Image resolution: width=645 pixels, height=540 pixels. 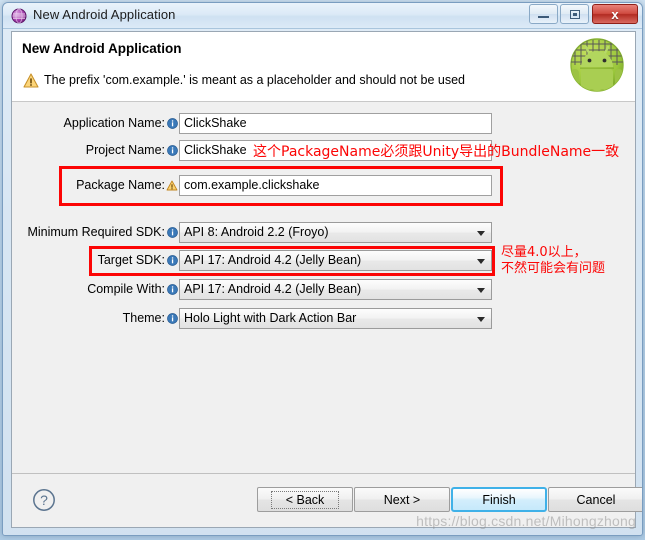 What do you see at coordinates (256, 231) in the screenshot?
I see `minimum-sdk-value: API 8: Android 2.2 (Froyo)` at bounding box center [256, 231].